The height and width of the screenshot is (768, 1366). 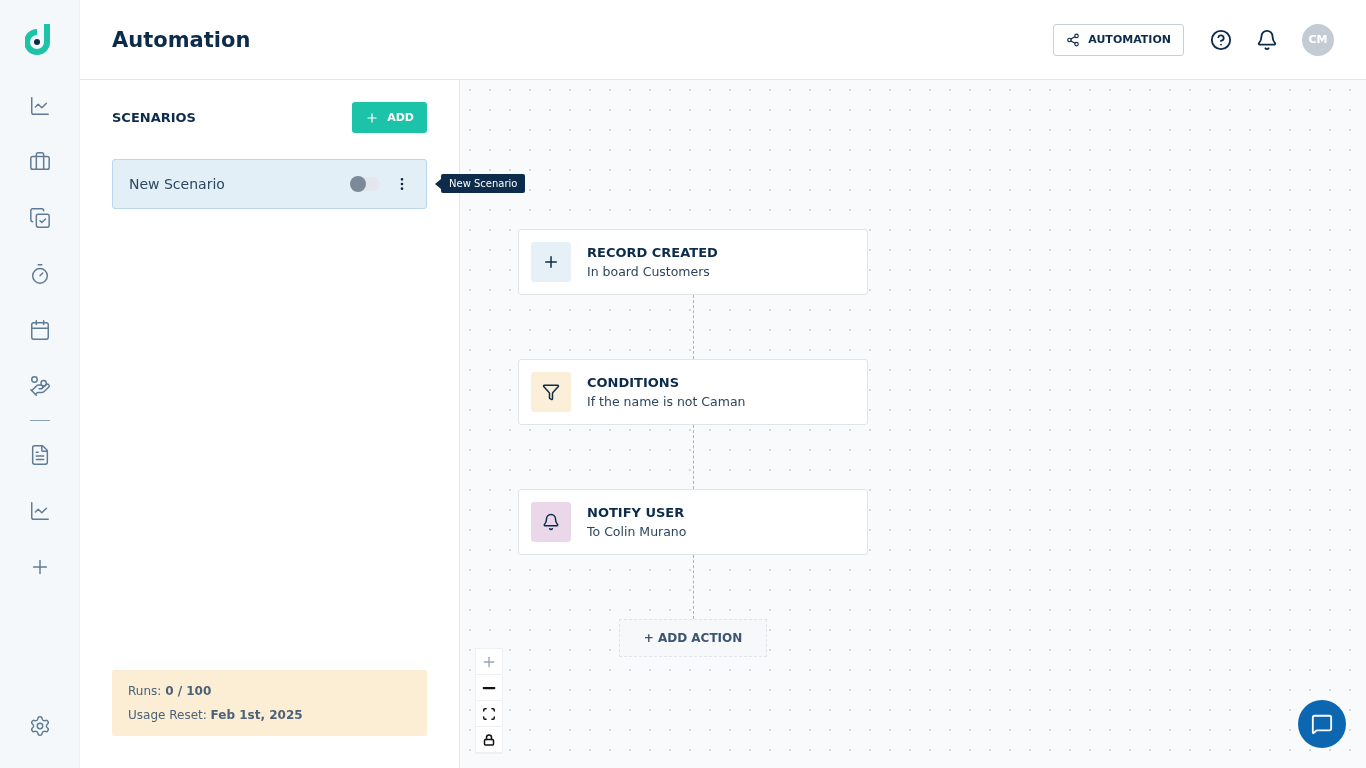 What do you see at coordinates (652, 252) in the screenshot?
I see `node-title: RECORD CREATED` at bounding box center [652, 252].